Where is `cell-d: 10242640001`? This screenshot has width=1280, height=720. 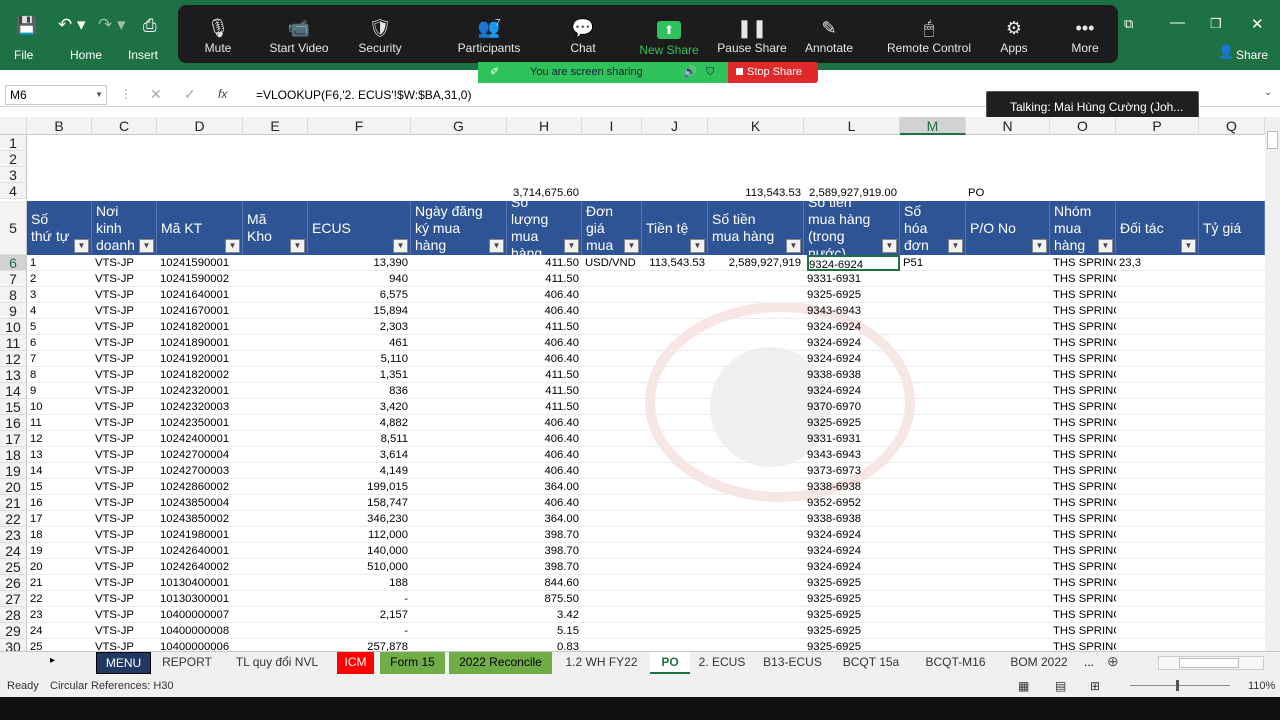 cell-d: 10242640001 is located at coordinates (201, 551).